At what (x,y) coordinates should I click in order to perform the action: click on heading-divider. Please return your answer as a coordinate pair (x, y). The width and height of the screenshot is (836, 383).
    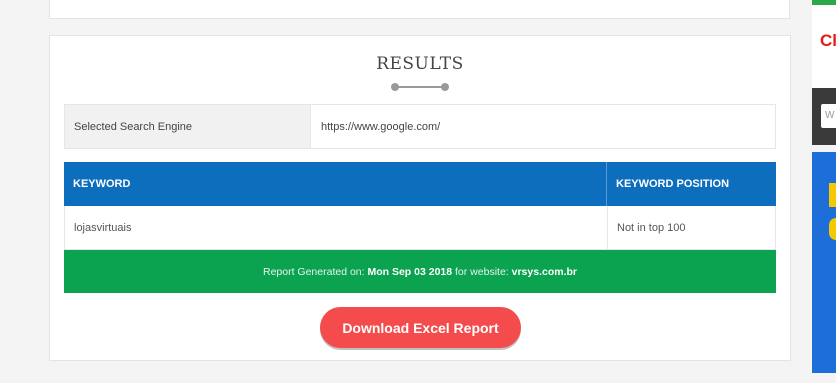
    Looking at the image, I should click on (420, 87).